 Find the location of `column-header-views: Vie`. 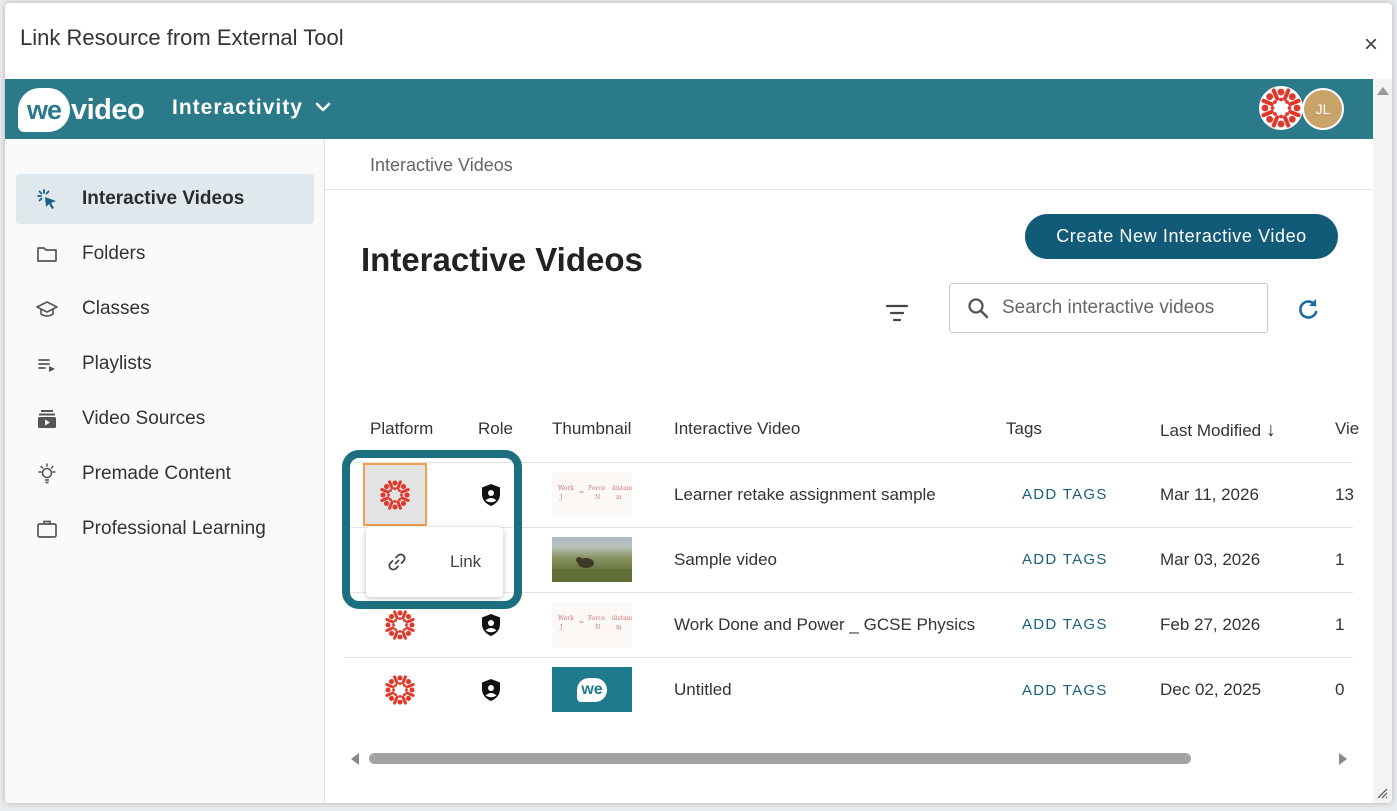

column-header-views: Vie is located at coordinates (1347, 429).